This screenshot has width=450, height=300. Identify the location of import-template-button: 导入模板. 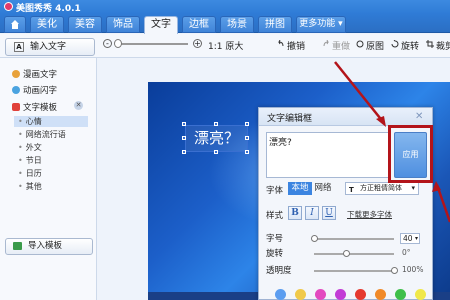
(49, 246).